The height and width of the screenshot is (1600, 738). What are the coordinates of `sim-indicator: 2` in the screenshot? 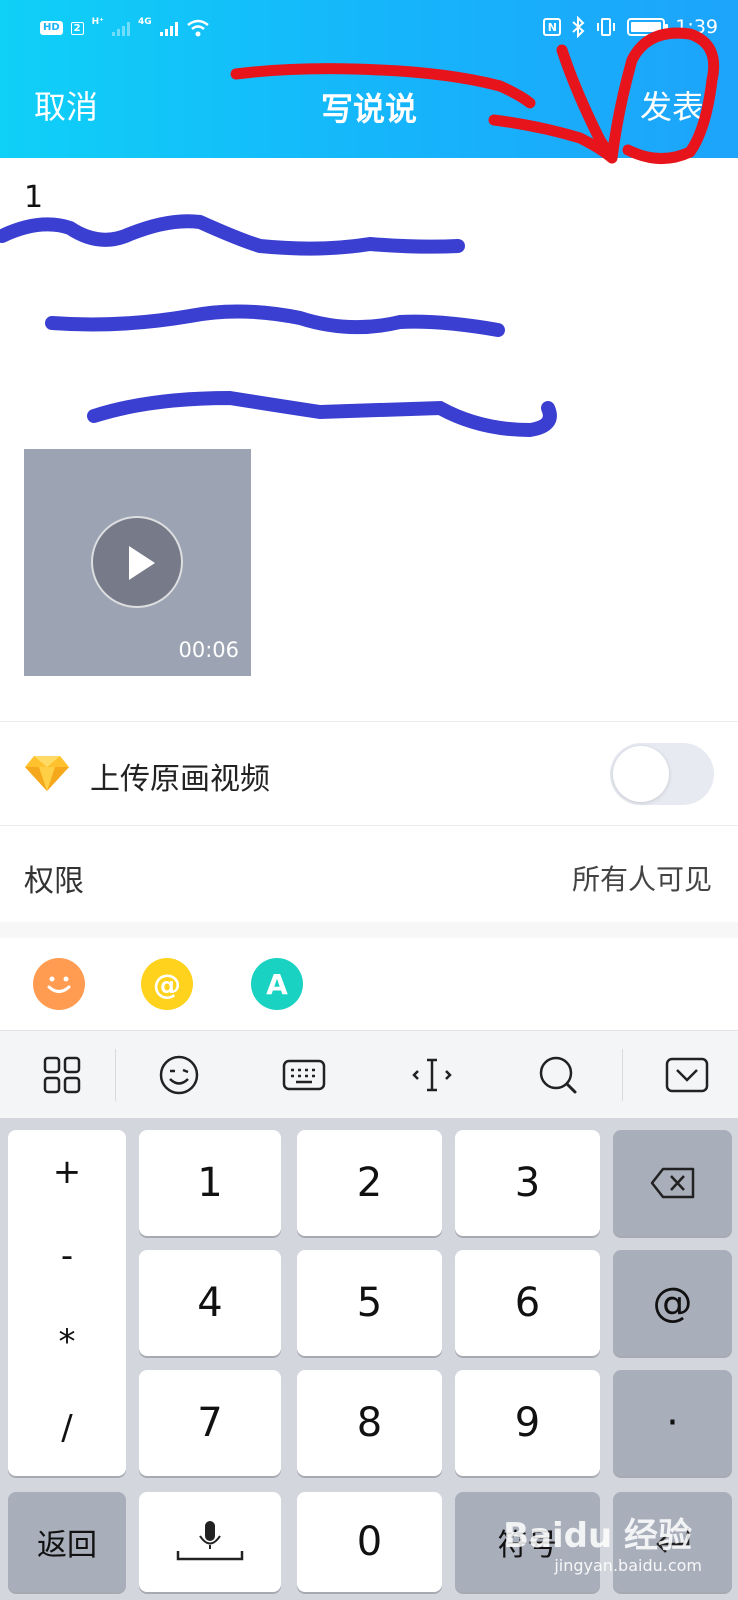 It's located at (77, 28).